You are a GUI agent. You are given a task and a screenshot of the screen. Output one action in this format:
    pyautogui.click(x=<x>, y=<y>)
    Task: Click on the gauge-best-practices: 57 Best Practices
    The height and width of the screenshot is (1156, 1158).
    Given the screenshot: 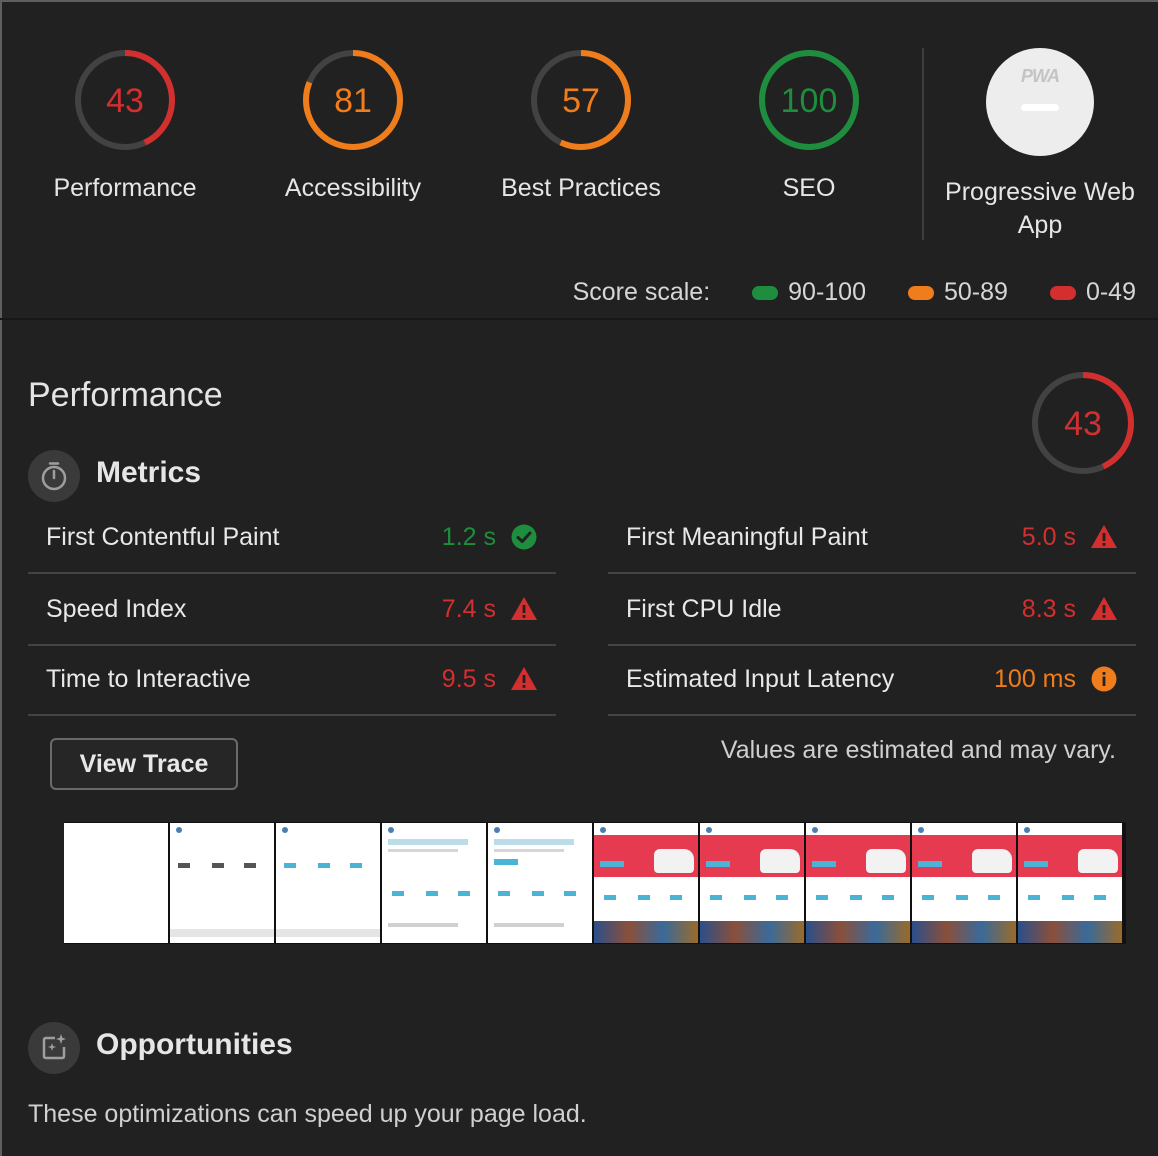 What is the action you would take?
    pyautogui.click(x=581, y=126)
    